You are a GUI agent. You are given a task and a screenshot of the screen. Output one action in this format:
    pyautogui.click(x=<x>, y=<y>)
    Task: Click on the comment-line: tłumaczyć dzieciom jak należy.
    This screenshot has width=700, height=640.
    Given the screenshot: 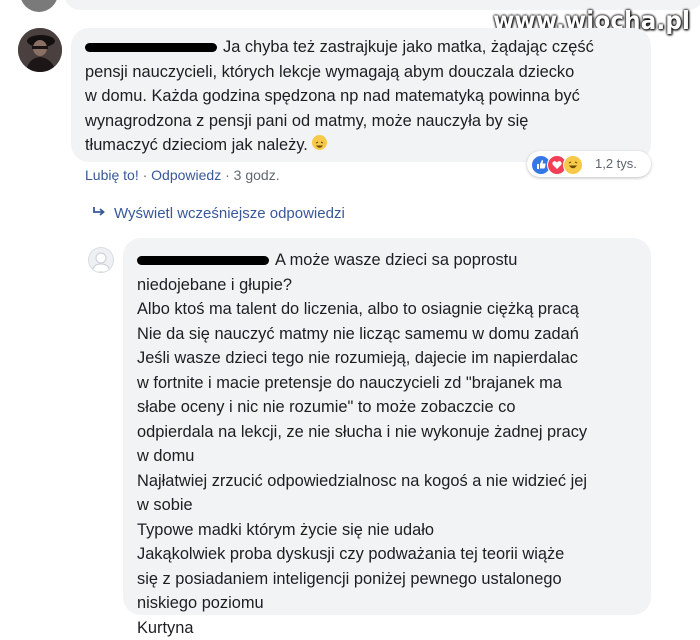 What is the action you would take?
    pyautogui.click(x=339, y=145)
    